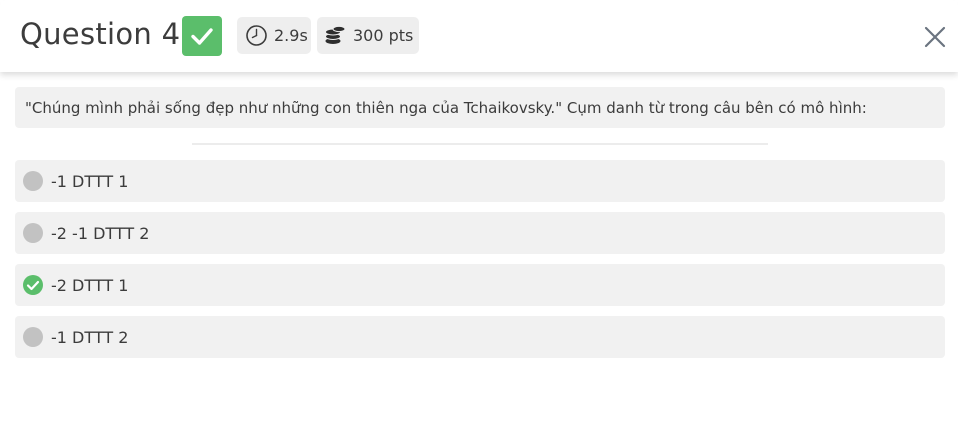 The height and width of the screenshot is (437, 958). I want to click on close-button, so click(935, 37).